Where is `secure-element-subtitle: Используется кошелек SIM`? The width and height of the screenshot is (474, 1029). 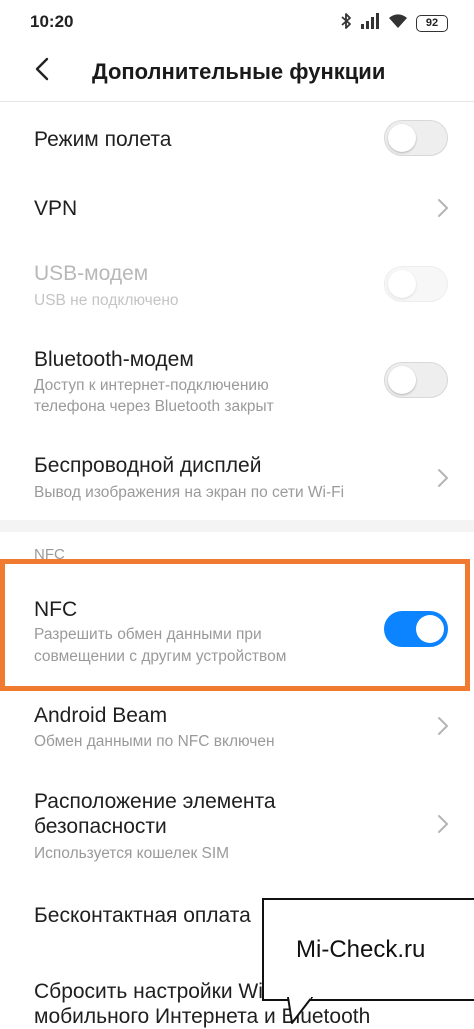
secure-element-subtitle: Используется кошелек SIM is located at coordinates (132, 853).